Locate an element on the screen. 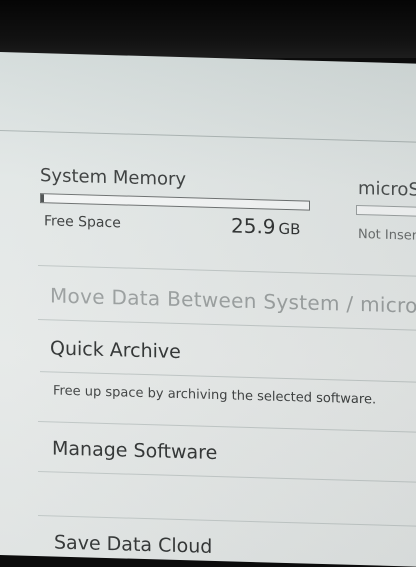 This screenshot has width=416, height=567. device-bezel is located at coordinates (208, 29).